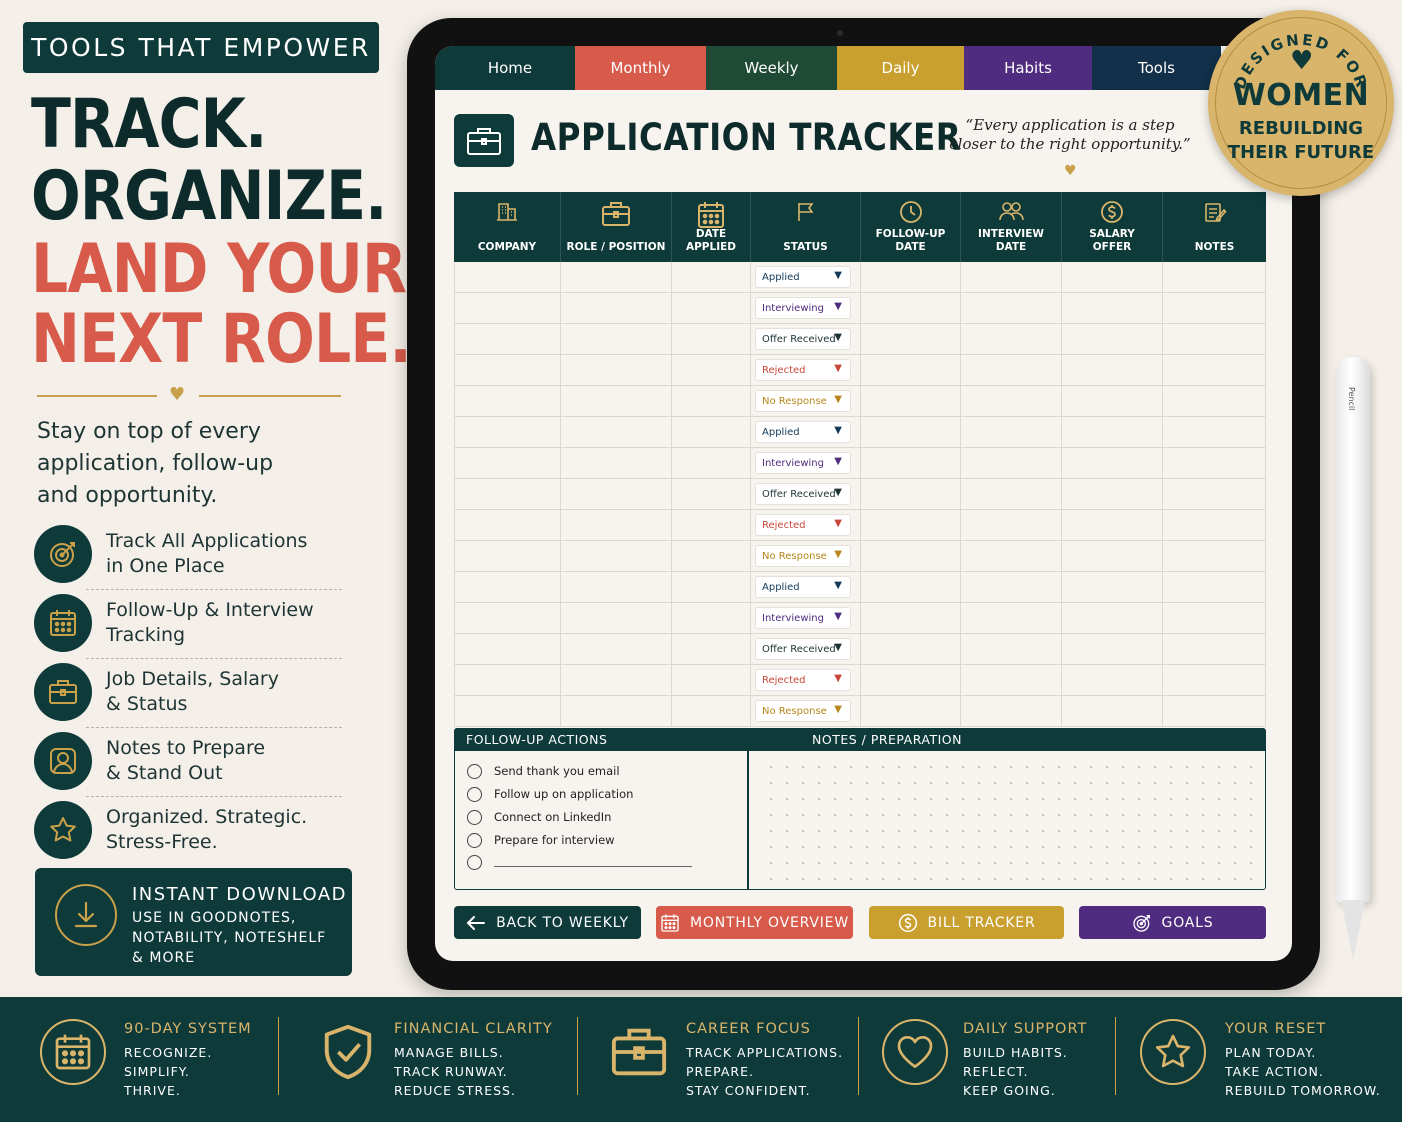 The image size is (1402, 1122). Describe the element at coordinates (771, 68) in the screenshot. I see `tab-weekly: Weekly` at that location.